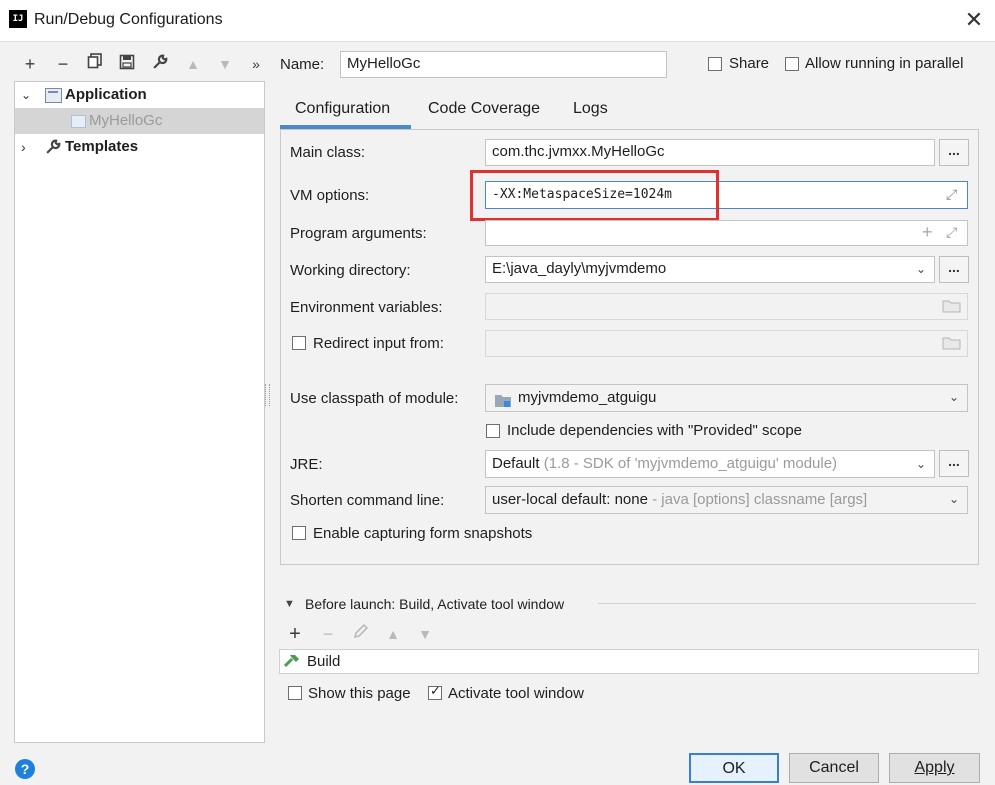 This screenshot has height=785, width=995. Describe the element at coordinates (734, 768) in the screenshot. I see `ok-button: OK` at that location.